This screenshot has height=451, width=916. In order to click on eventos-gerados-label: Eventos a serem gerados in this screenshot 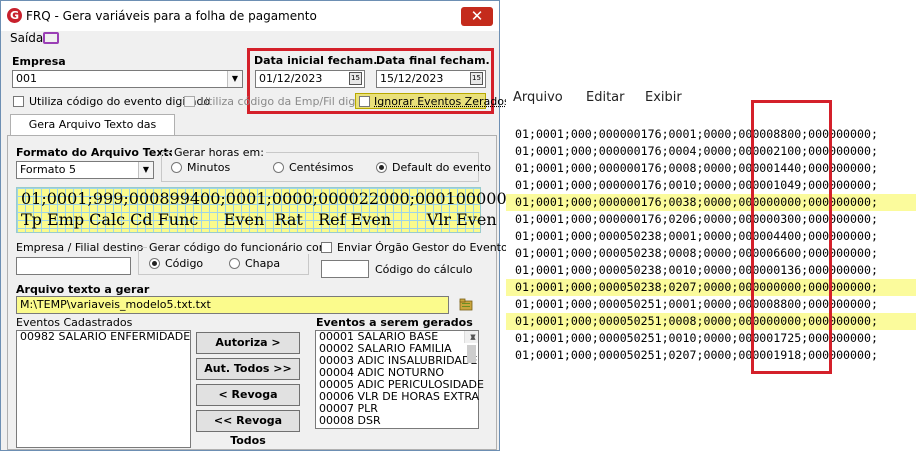, I will do `click(394, 322)`.